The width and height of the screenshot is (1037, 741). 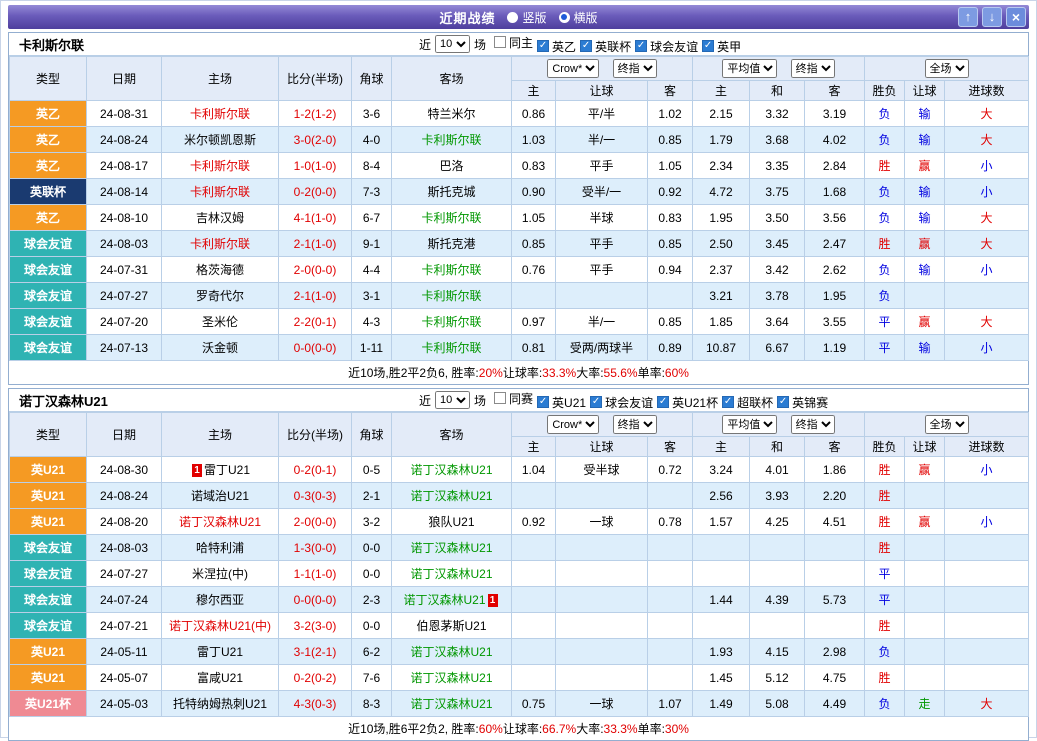 I want to click on away-team: 诺丁汉森林U21 1, so click(x=451, y=599).